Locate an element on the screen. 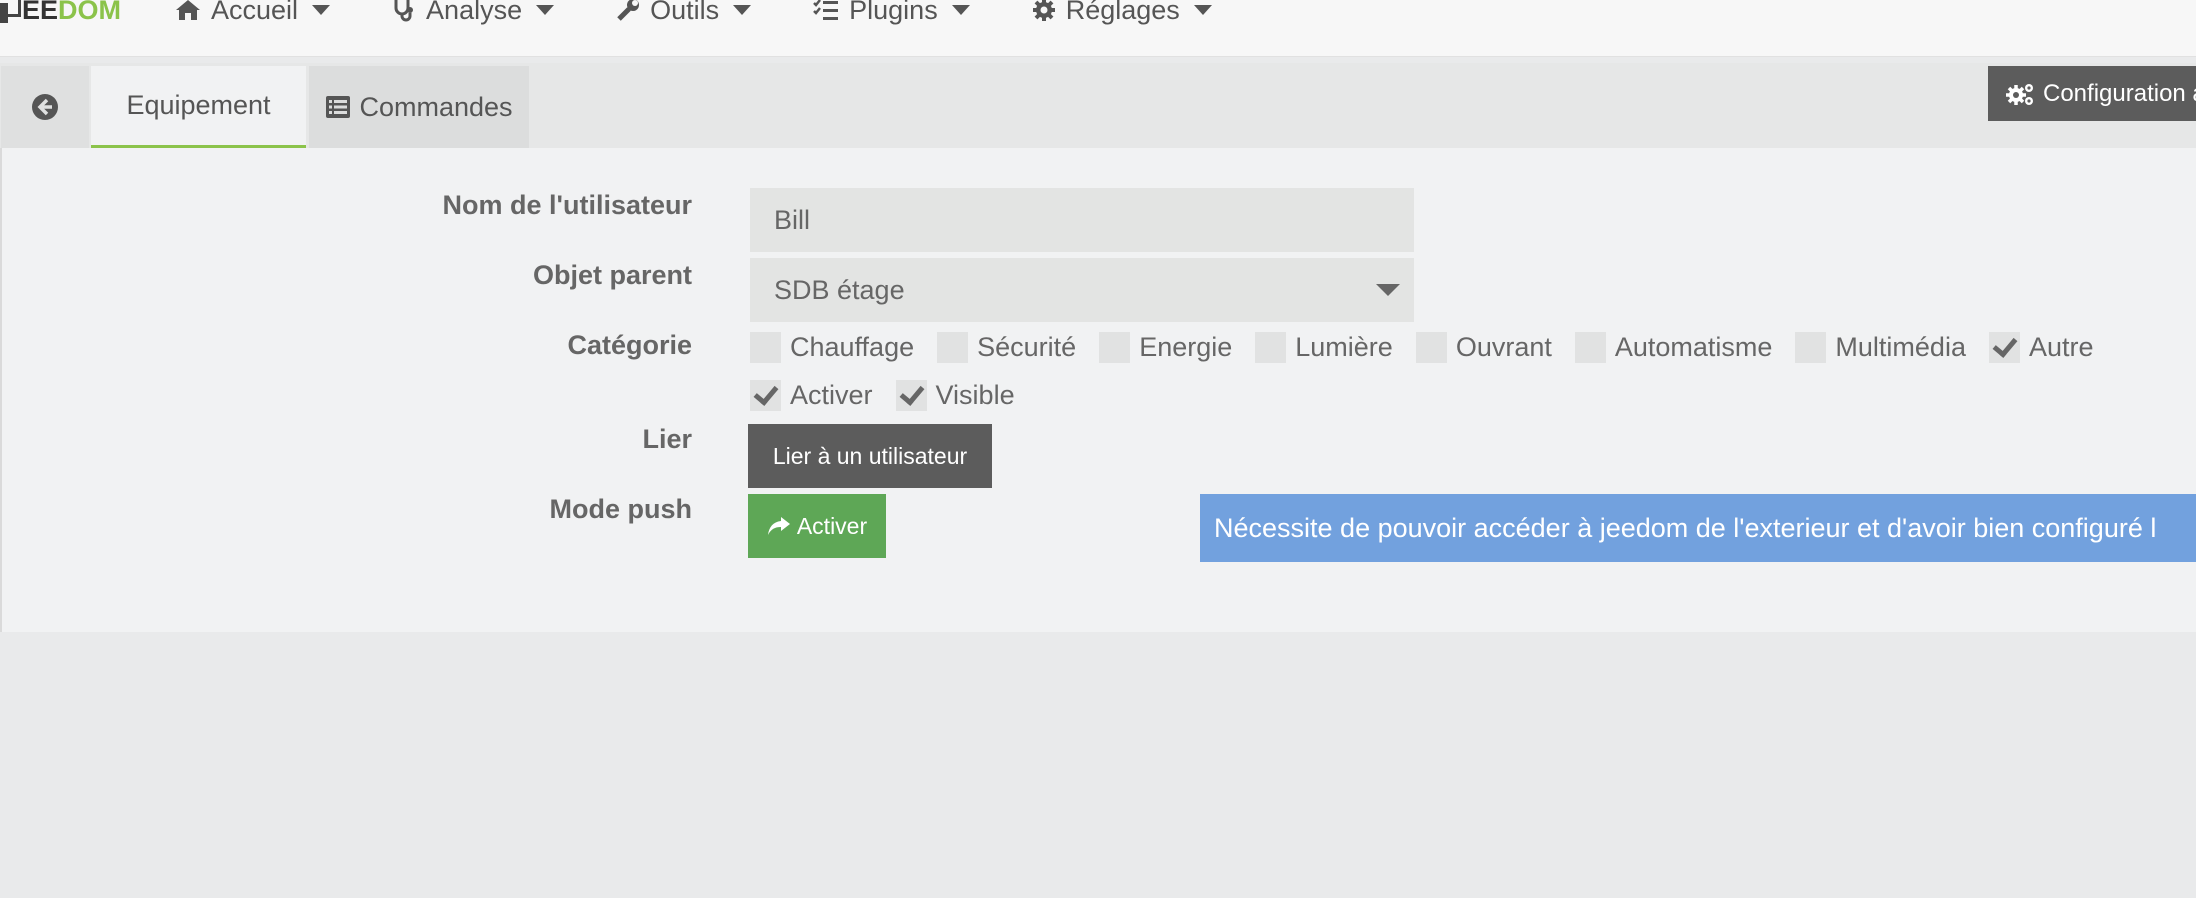 This screenshot has width=2196, height=898. checkbox-label: Activer is located at coordinates (831, 395).